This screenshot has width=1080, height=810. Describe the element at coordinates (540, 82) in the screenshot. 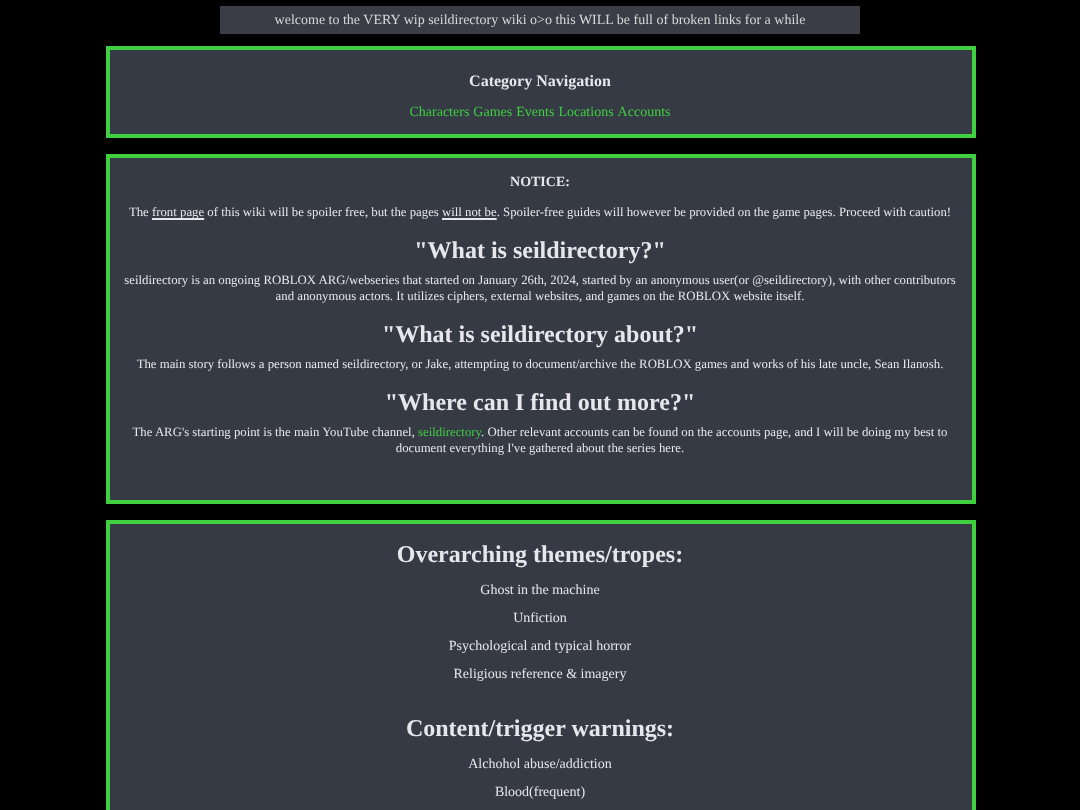

I see `navigation-title: Category Navigation` at that location.